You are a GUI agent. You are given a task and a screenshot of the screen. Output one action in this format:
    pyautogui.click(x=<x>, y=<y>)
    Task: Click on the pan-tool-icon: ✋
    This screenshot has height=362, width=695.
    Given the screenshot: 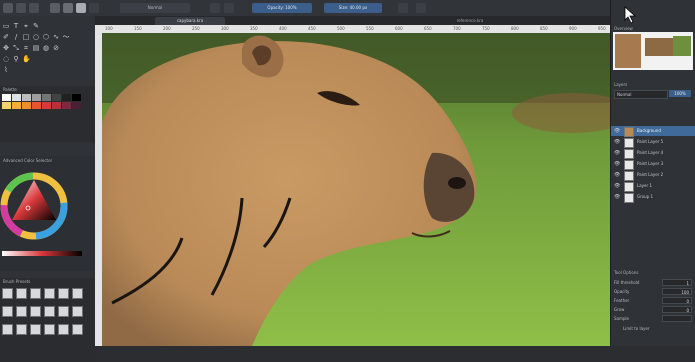 What is the action you would take?
    pyautogui.click(x=26, y=59)
    